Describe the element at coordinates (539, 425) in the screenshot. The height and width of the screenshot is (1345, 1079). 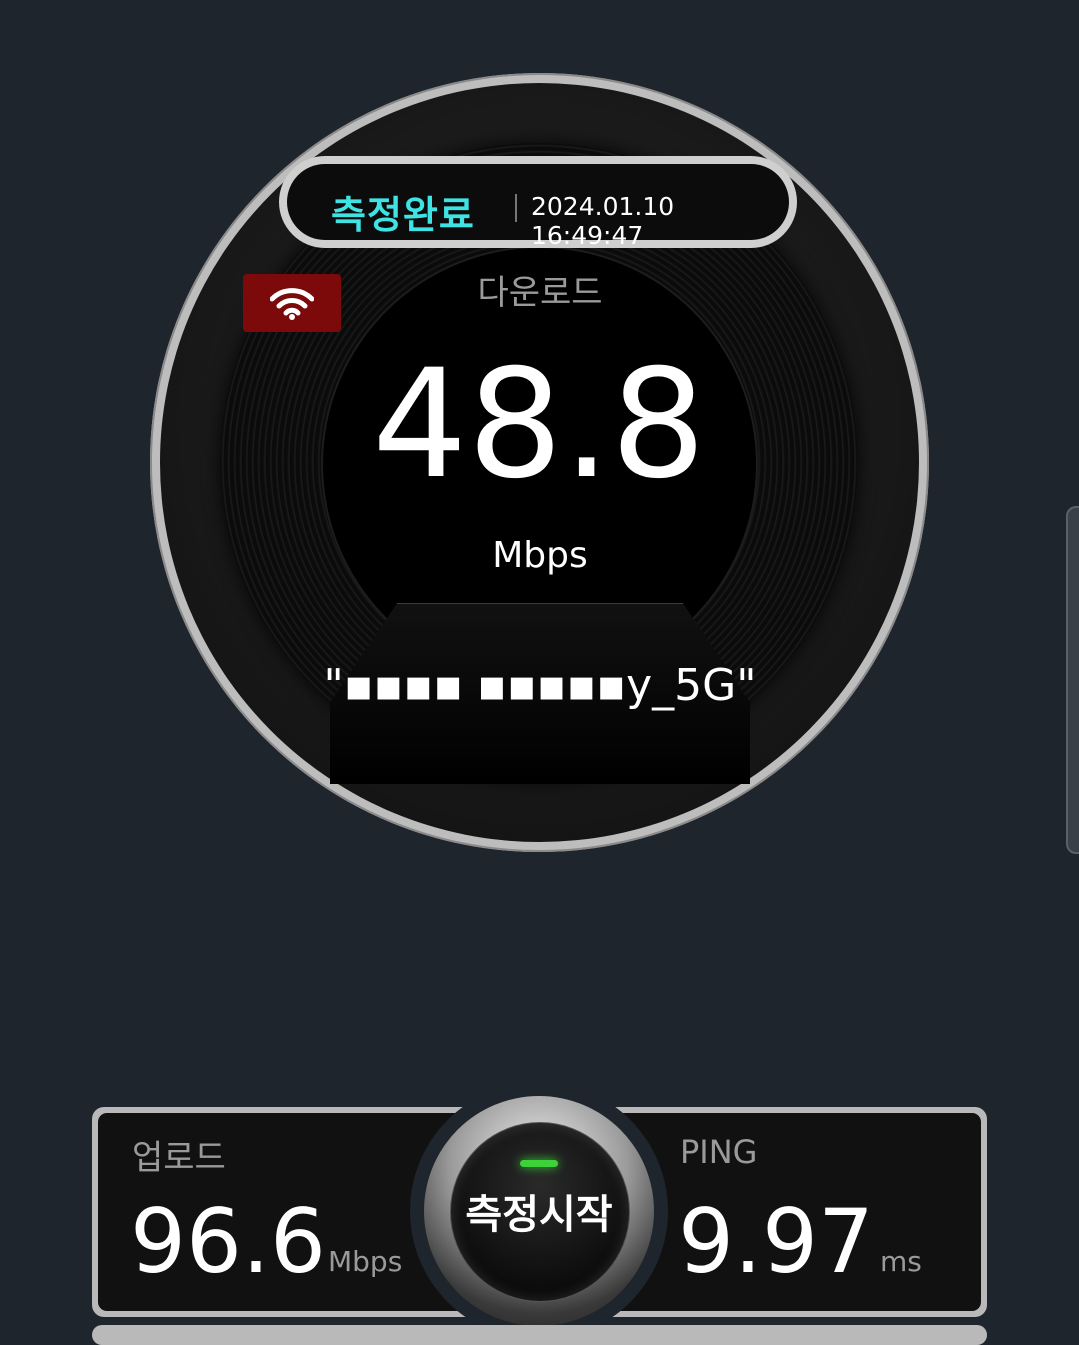
I see `download-value: 48.8` at that location.